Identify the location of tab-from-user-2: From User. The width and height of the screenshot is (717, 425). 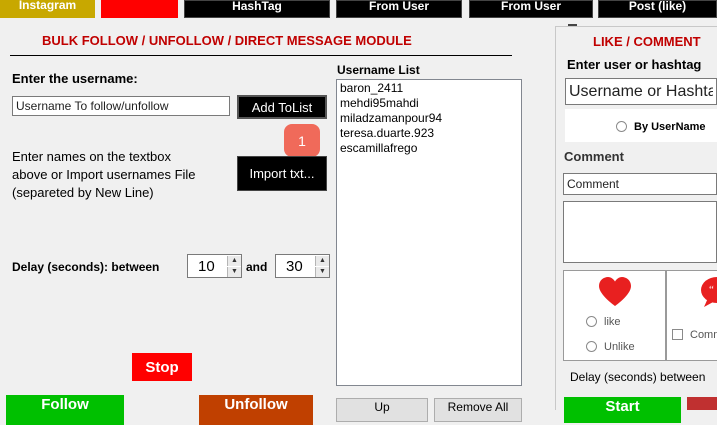
(531, 9).